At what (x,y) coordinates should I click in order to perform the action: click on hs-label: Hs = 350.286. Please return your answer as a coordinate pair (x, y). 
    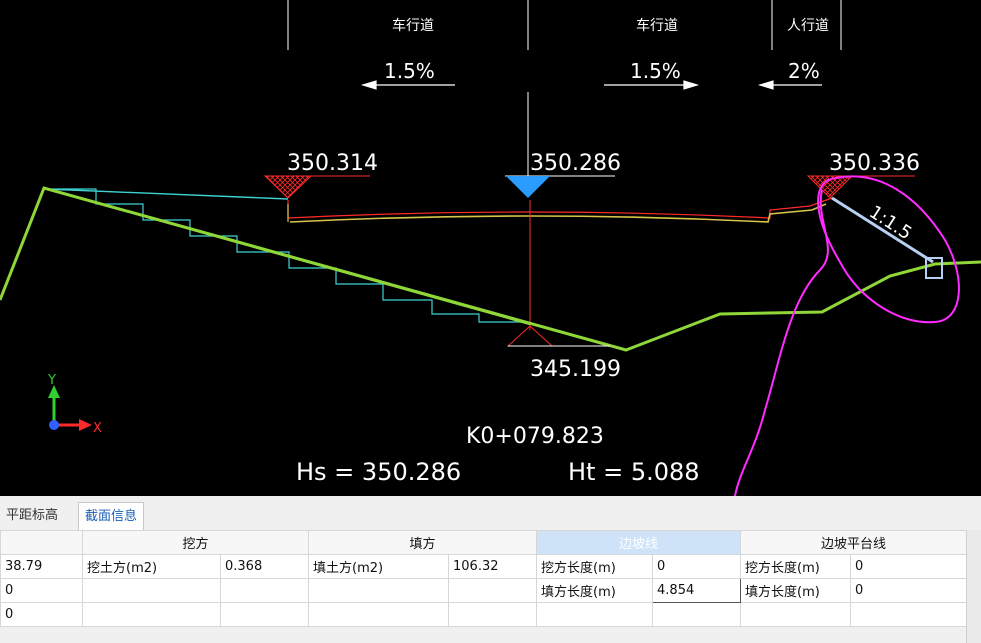
    Looking at the image, I should click on (378, 472).